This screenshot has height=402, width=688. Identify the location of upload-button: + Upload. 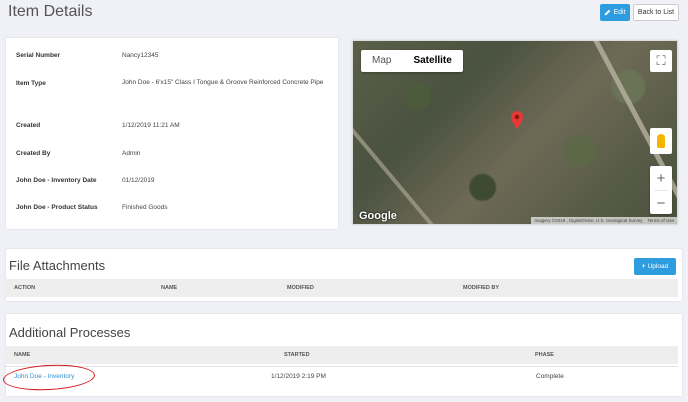
(655, 266).